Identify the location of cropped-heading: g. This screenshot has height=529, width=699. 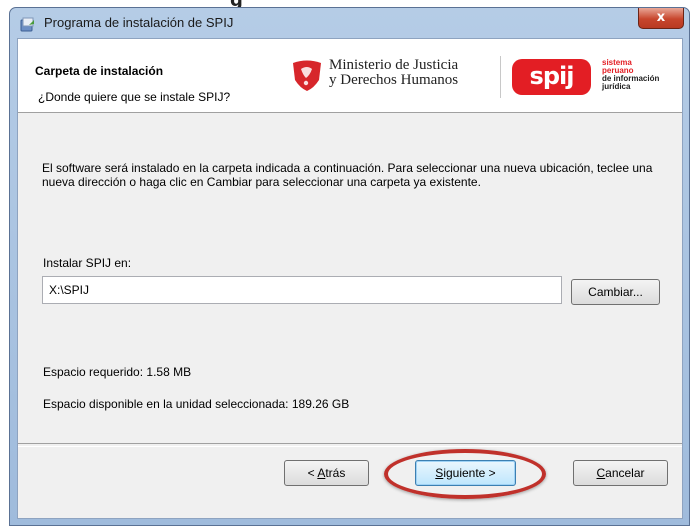
(349, 3).